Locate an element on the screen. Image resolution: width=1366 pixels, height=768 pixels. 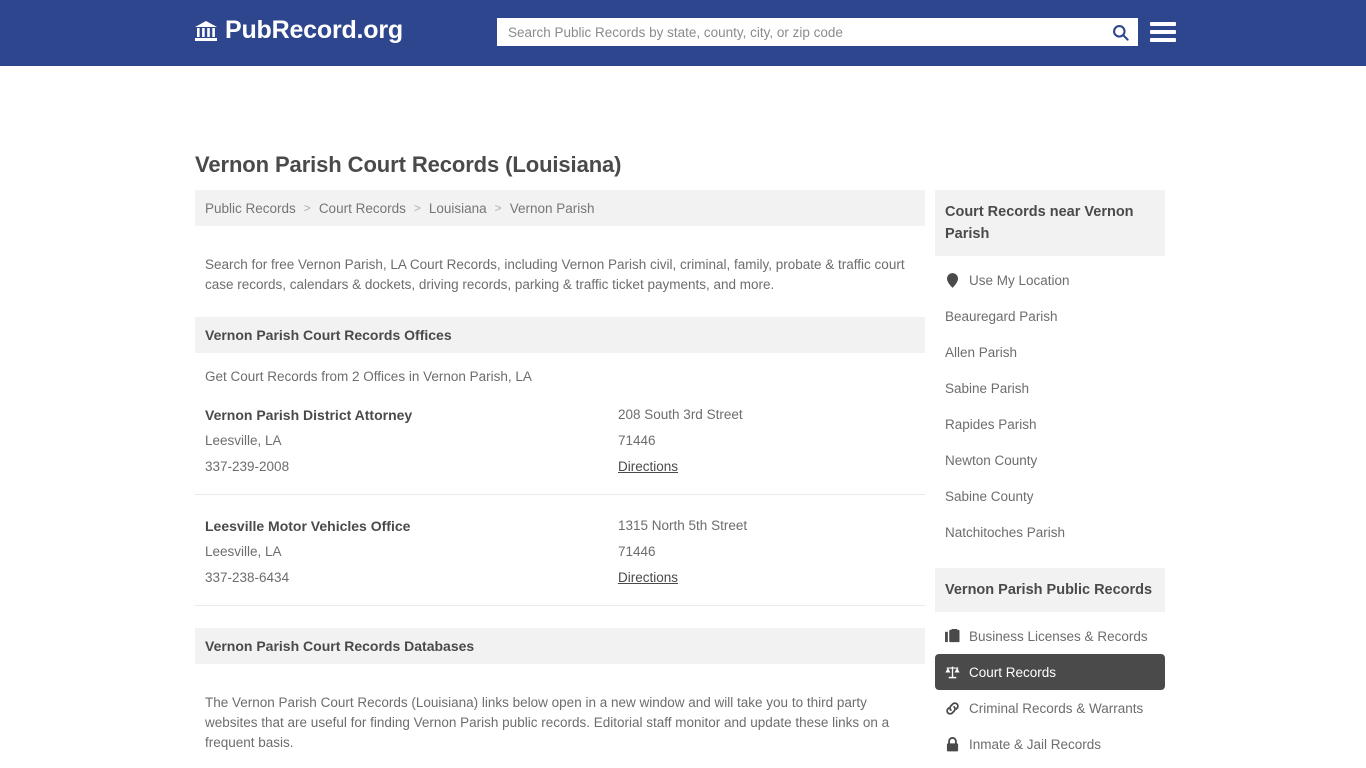
sidebar-item-label: Sabine County is located at coordinates (989, 496).